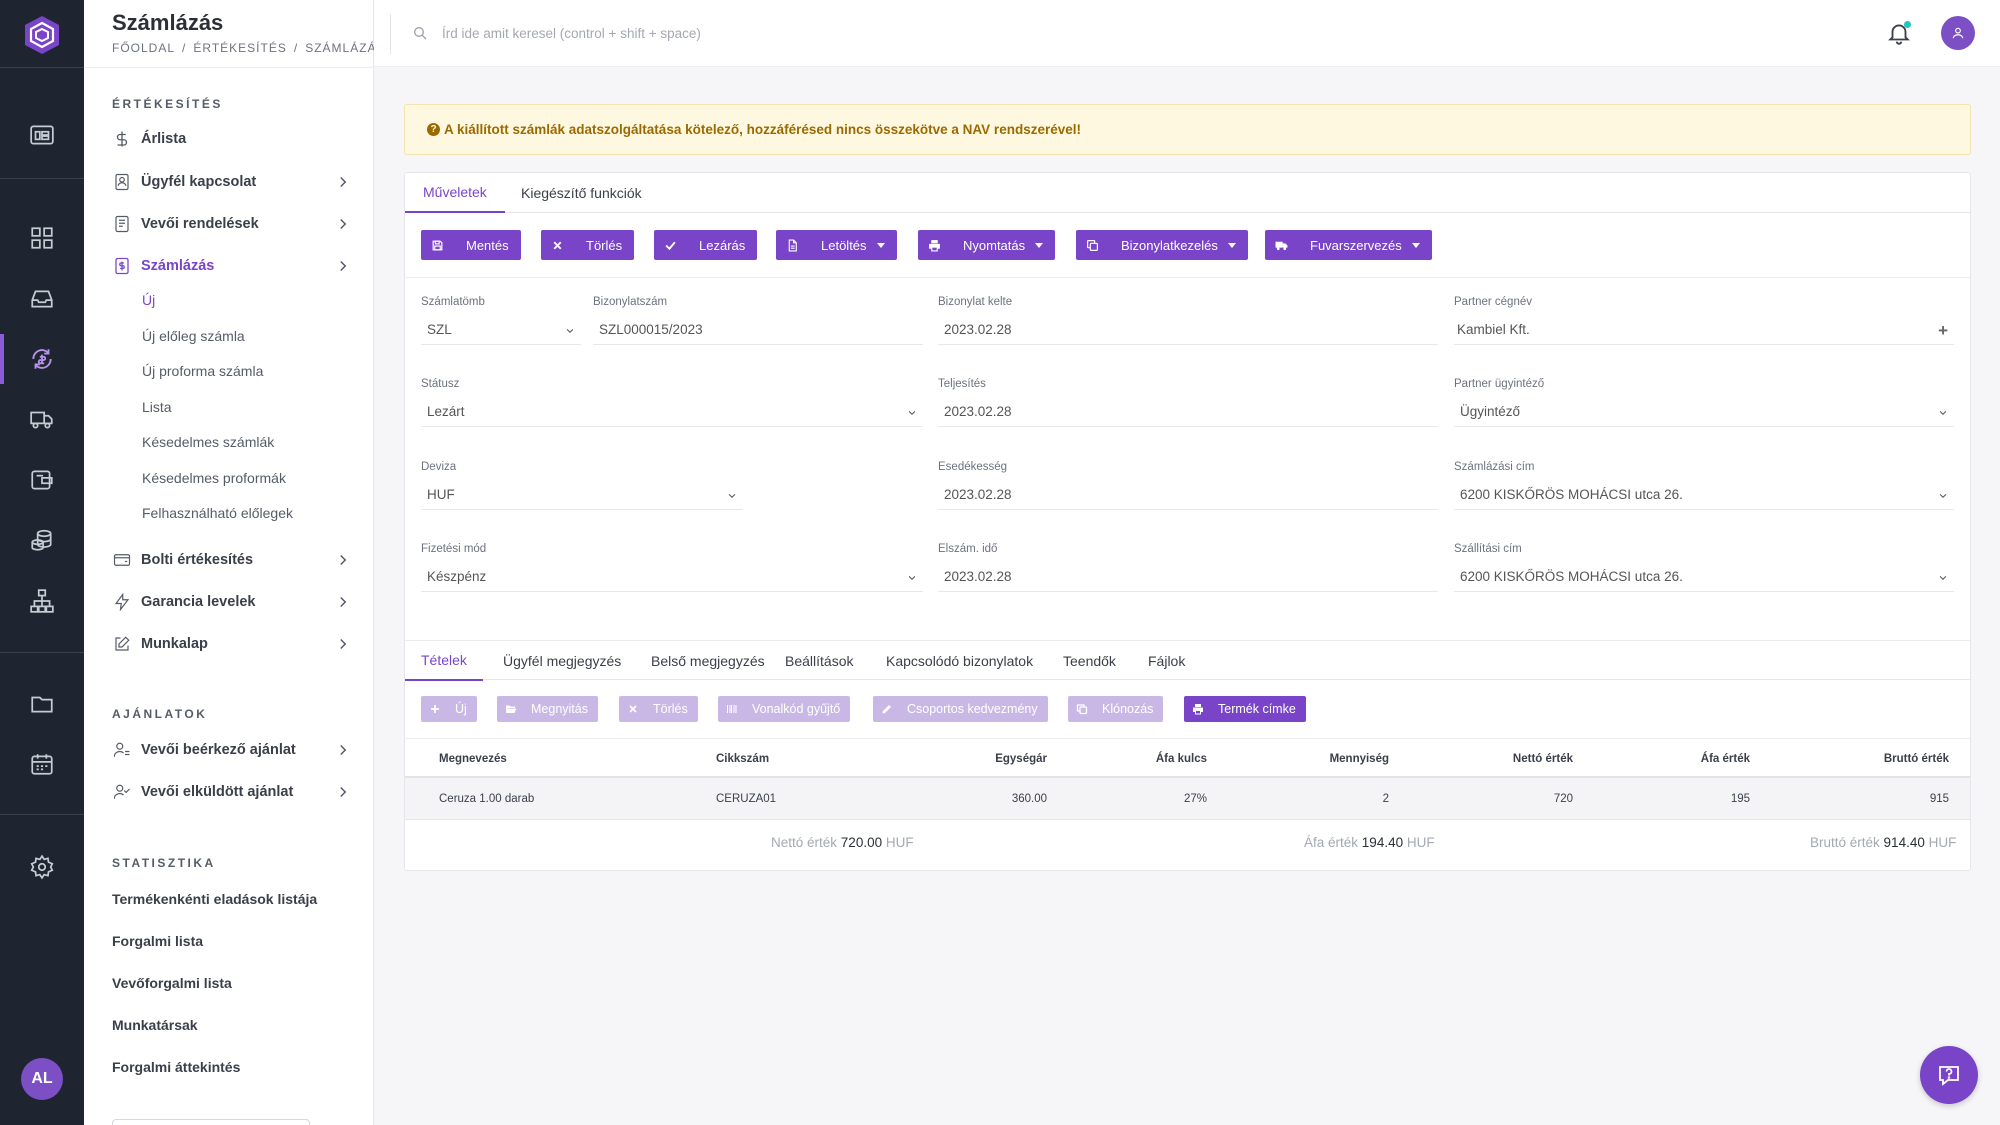  I want to click on total-vat: Áfa érték 194.40 HUF, so click(1369, 842).